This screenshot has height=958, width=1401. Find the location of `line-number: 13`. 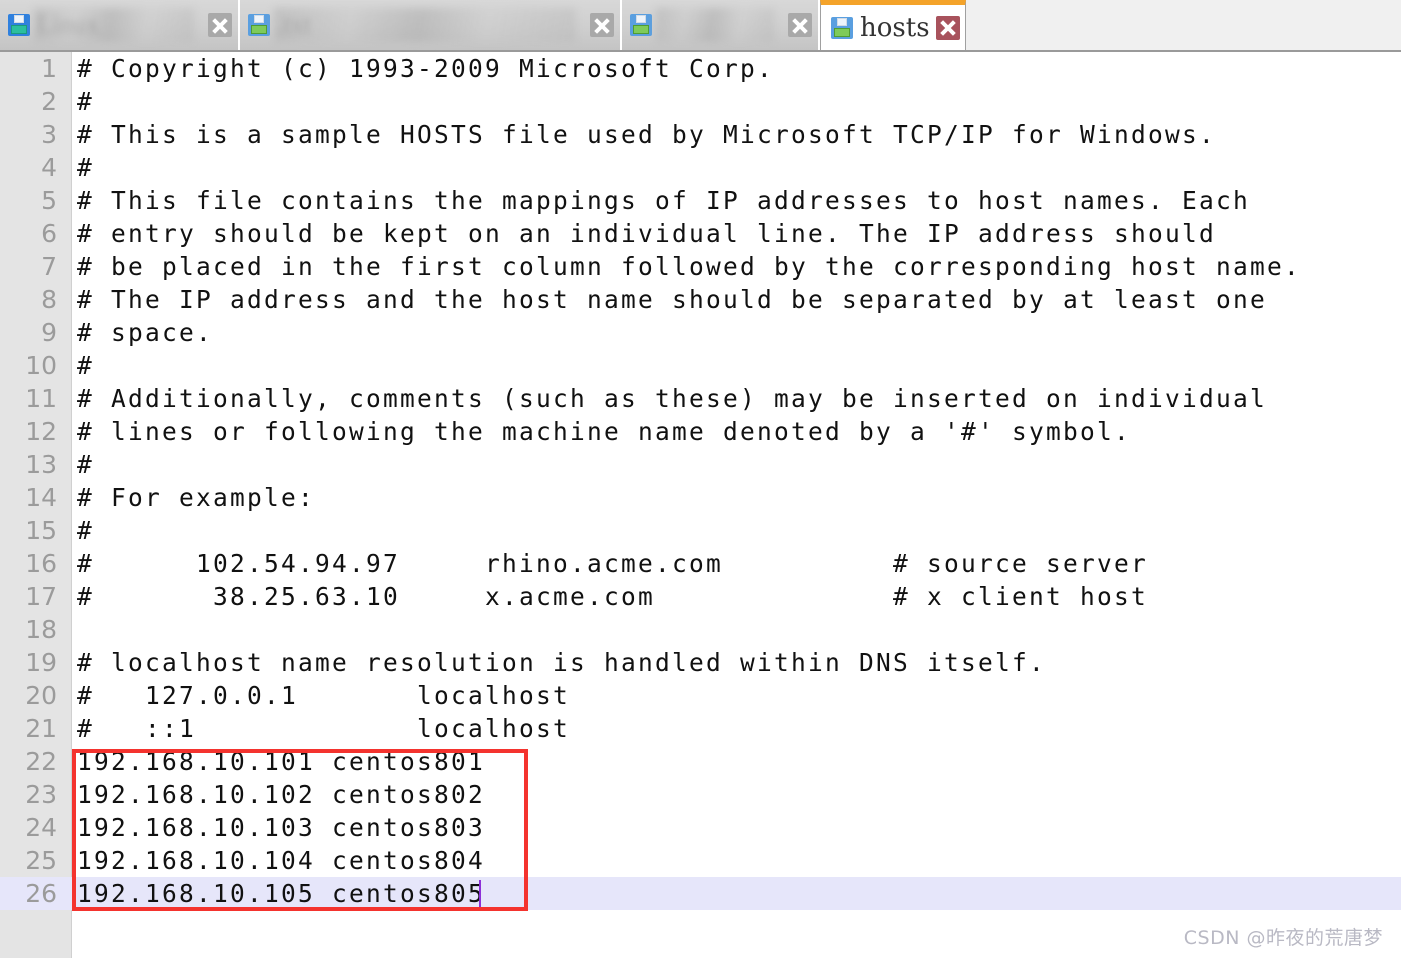

line-number: 13 is located at coordinates (41, 464).